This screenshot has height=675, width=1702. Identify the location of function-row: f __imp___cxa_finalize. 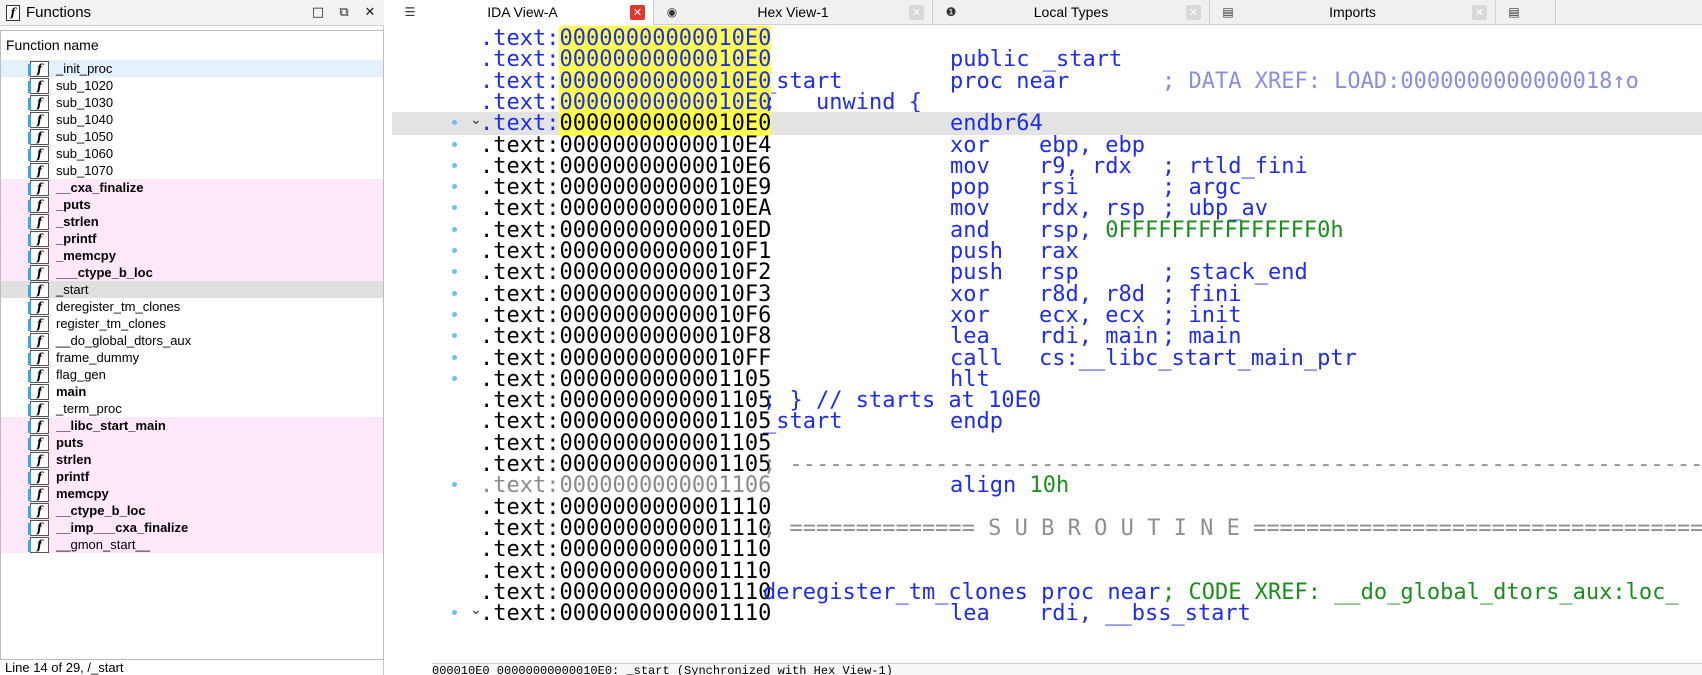
(192, 527).